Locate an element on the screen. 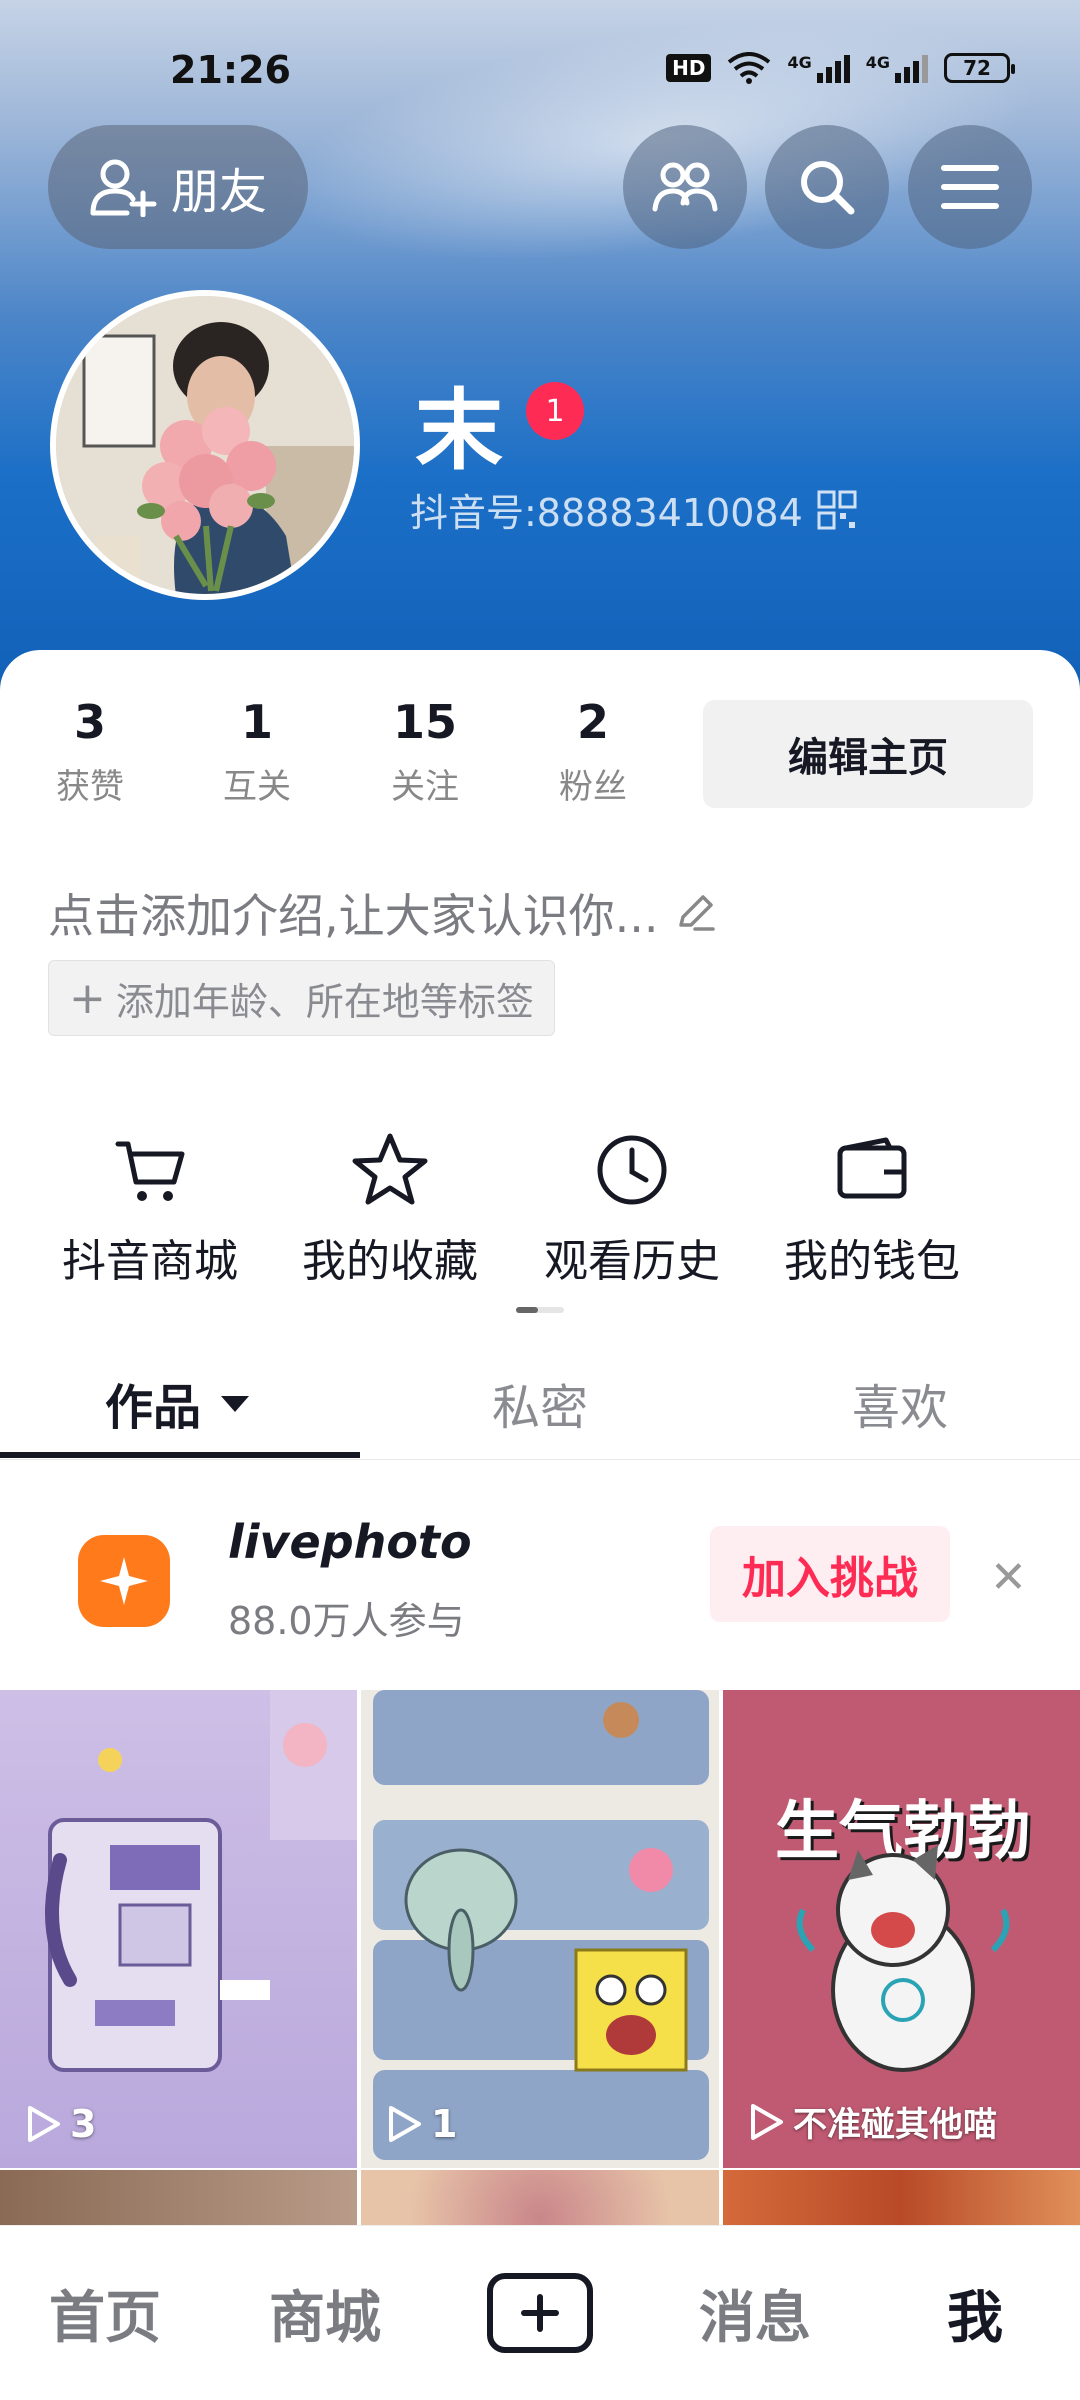 The image size is (1080, 2400). pencil-icon is located at coordinates (696, 913).